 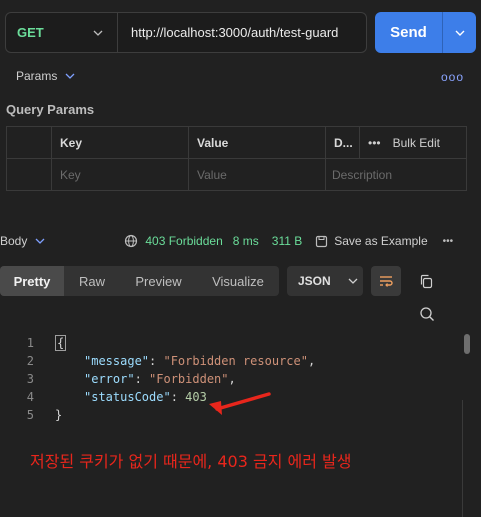 I want to click on wrap-lines-button, so click(x=386, y=281).